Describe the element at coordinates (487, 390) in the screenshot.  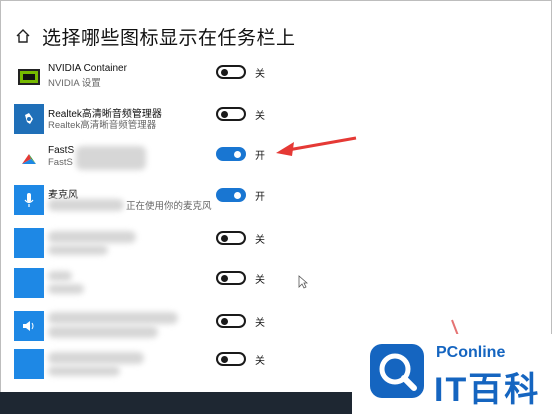
I see `watermark-brand: IT百科` at that location.